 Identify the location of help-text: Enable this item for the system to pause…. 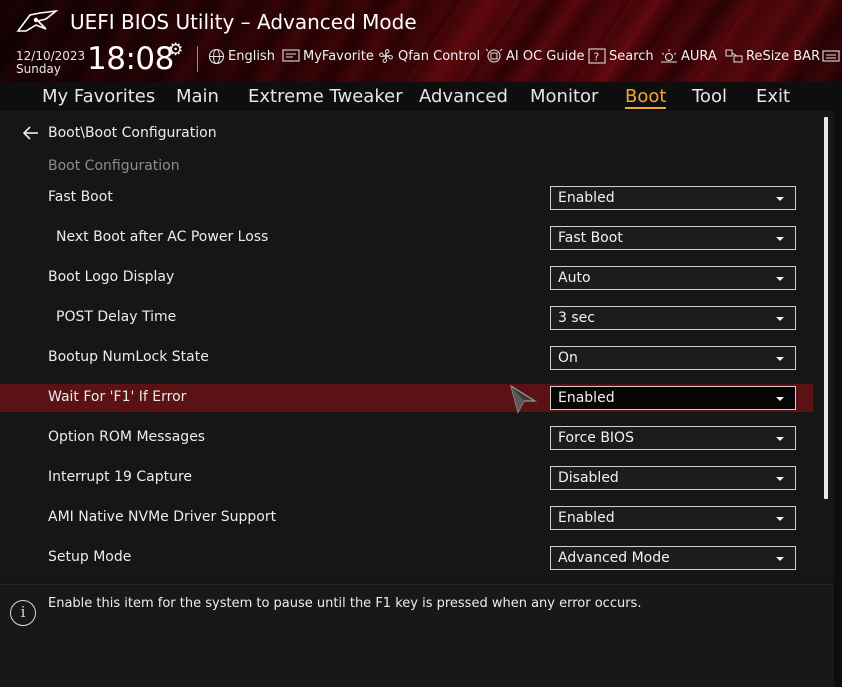
(345, 603).